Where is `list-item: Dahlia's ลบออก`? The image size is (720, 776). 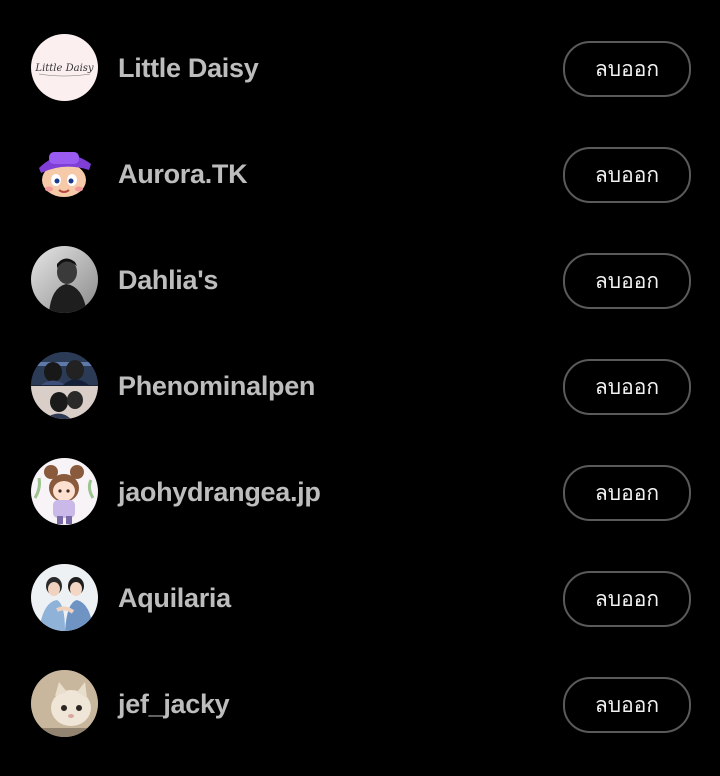 list-item: Dahlia's ลบออก is located at coordinates (360, 280).